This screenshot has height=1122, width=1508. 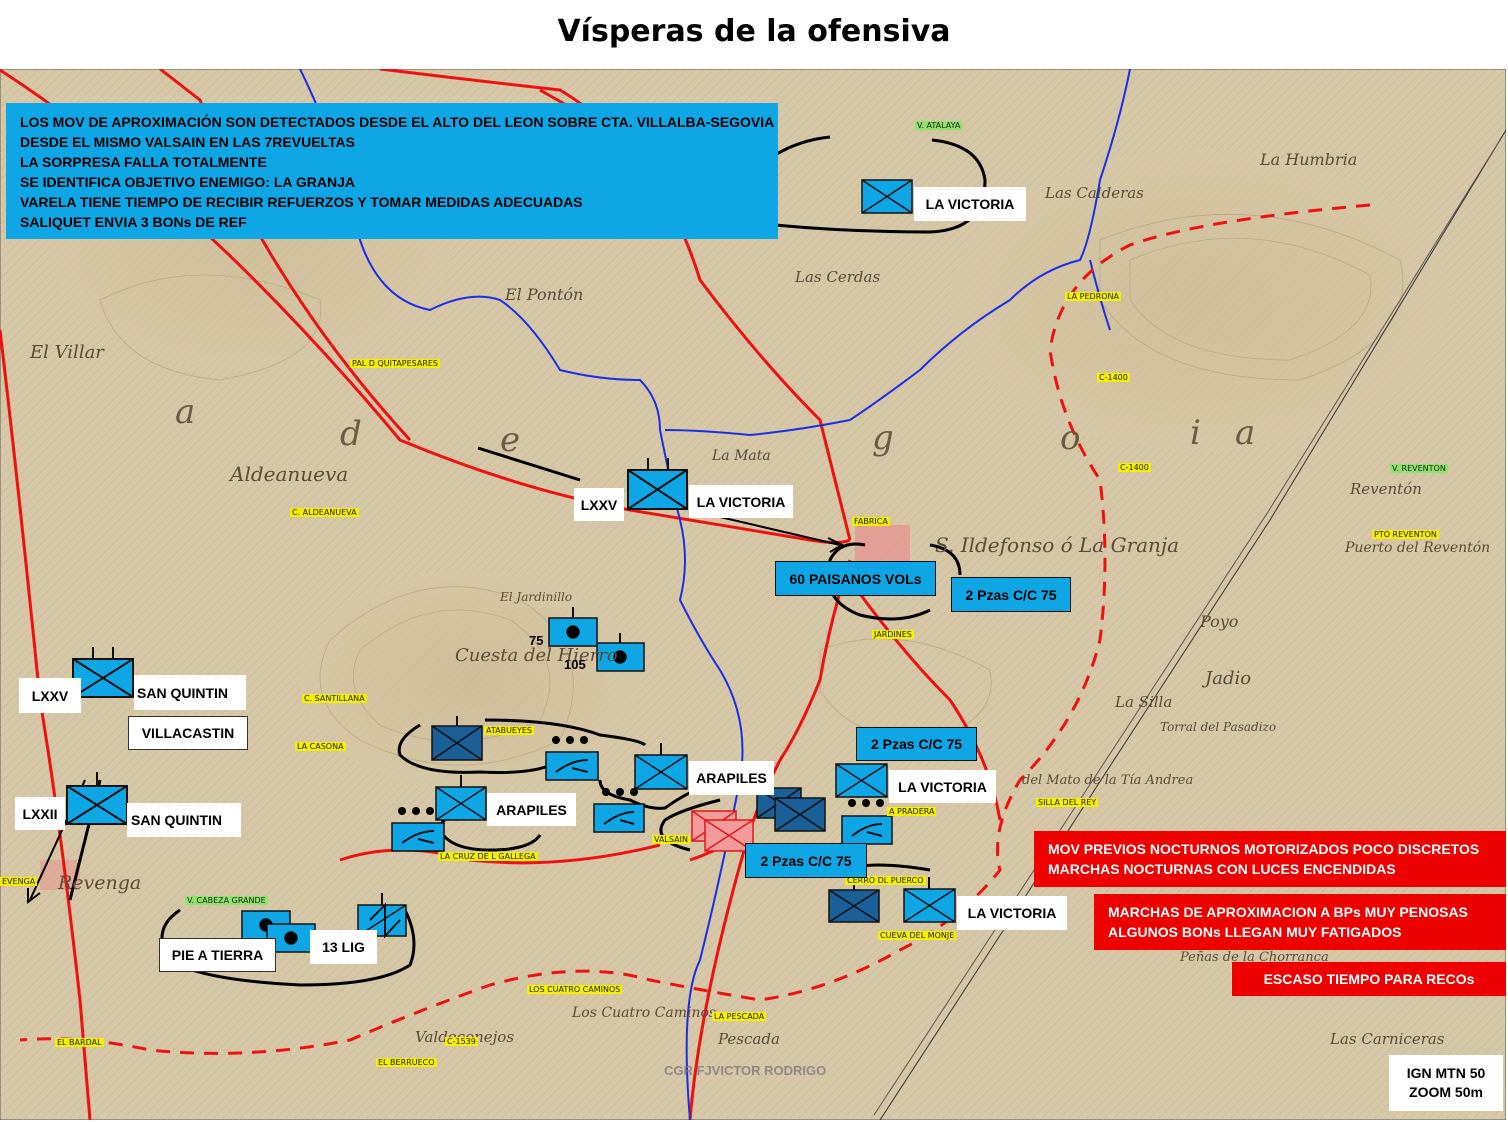 What do you see at coordinates (855, 578) in the screenshot?
I see `unit-label-paisanos: 60 PAISANOS VOLs` at bounding box center [855, 578].